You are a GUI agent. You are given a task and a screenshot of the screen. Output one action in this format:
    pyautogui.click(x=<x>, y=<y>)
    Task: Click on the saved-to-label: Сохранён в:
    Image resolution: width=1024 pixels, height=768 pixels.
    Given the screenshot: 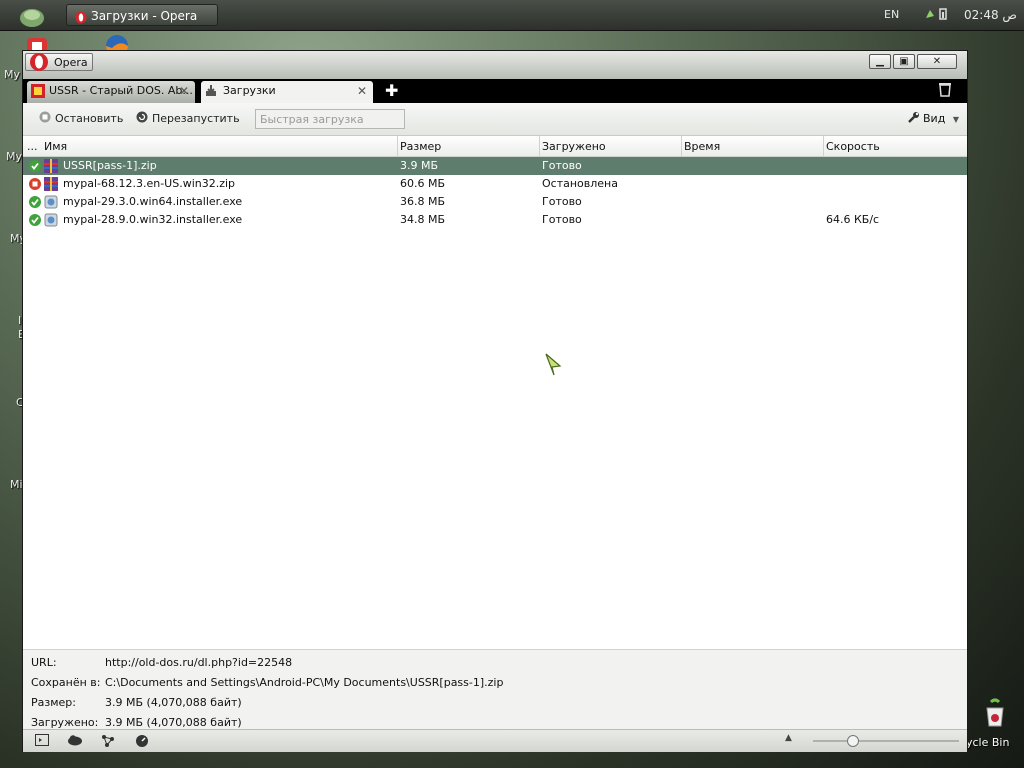 What is the action you would take?
    pyautogui.click(x=66, y=682)
    